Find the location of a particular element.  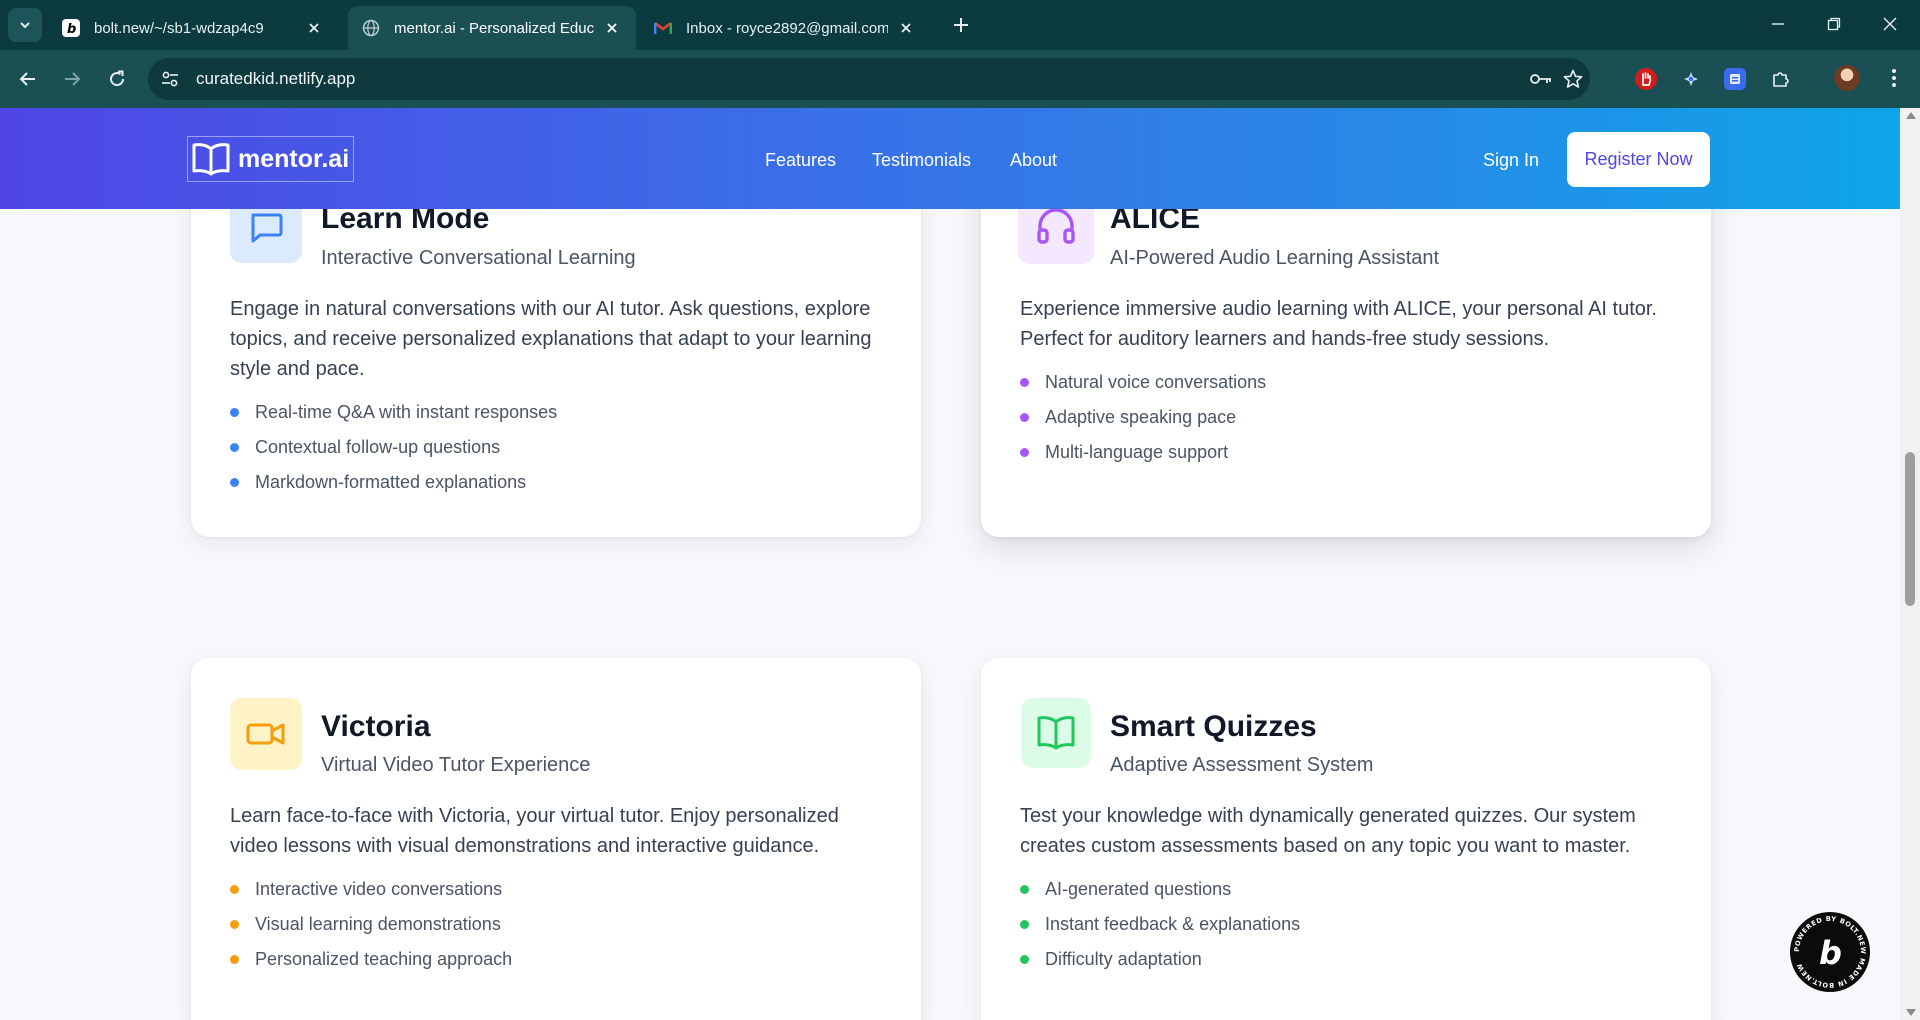

tab-gmail: Inbox - royce2892@gmail.com is located at coordinates (785, 28).